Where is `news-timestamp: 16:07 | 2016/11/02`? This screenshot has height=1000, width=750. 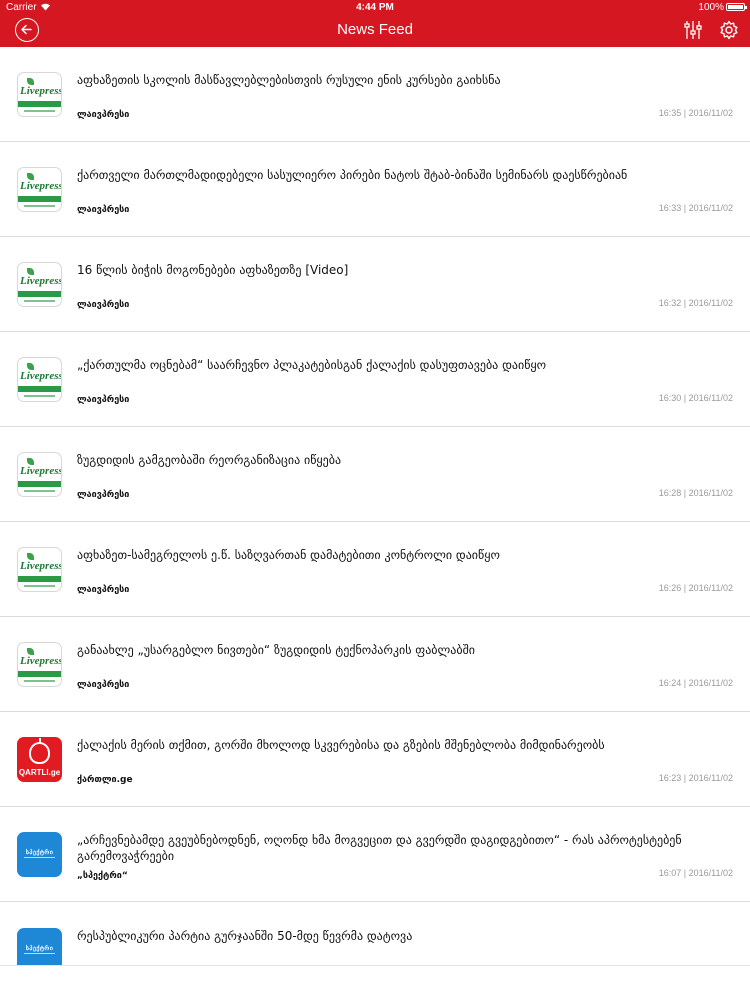 news-timestamp: 16:07 | 2016/11/02 is located at coordinates (695, 873).